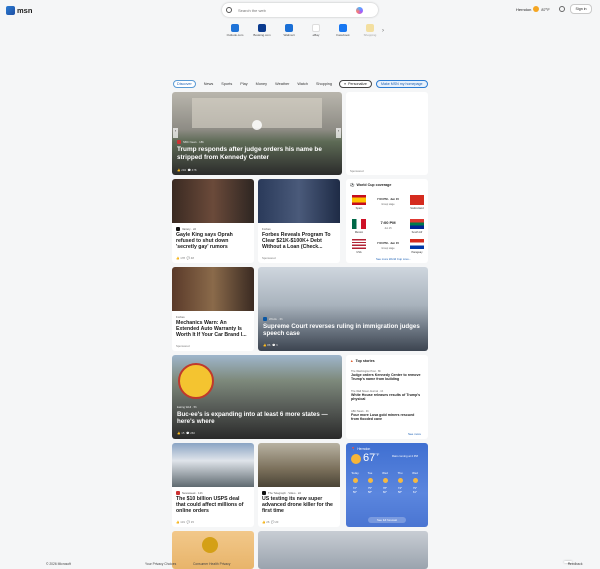 This screenshot has width=600, height=569. What do you see at coordinates (575, 564) in the screenshot?
I see `feedback-label: Feedback` at bounding box center [575, 564].